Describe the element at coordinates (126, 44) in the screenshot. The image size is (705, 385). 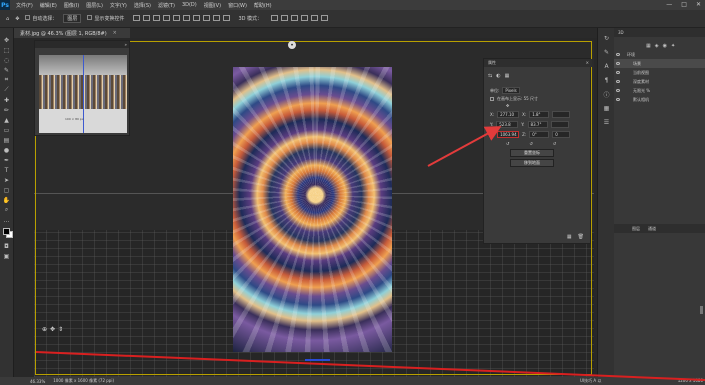
I see `navigator-collapse-icon: »` at that location.